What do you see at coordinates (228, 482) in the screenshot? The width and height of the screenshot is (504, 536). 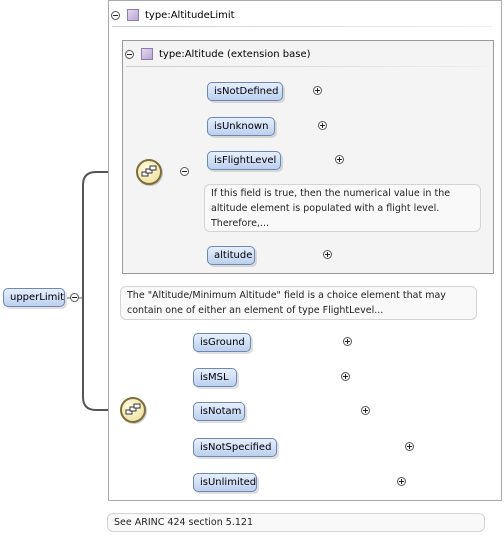 I see `is-unlimited-label: isUnlimited` at bounding box center [228, 482].